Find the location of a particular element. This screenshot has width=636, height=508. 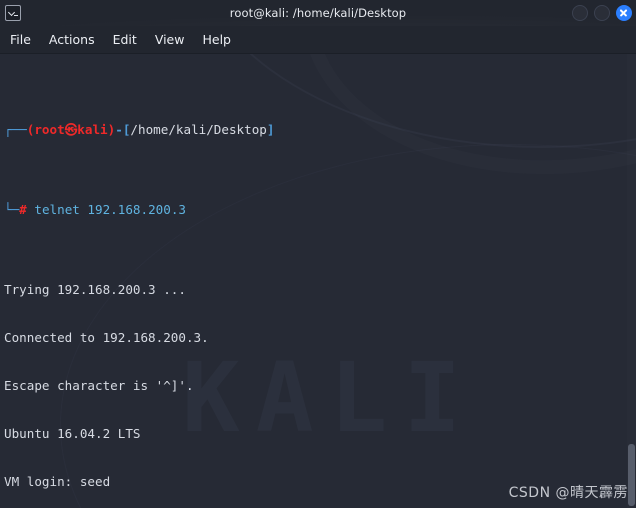

close-button is located at coordinates (624, 13).